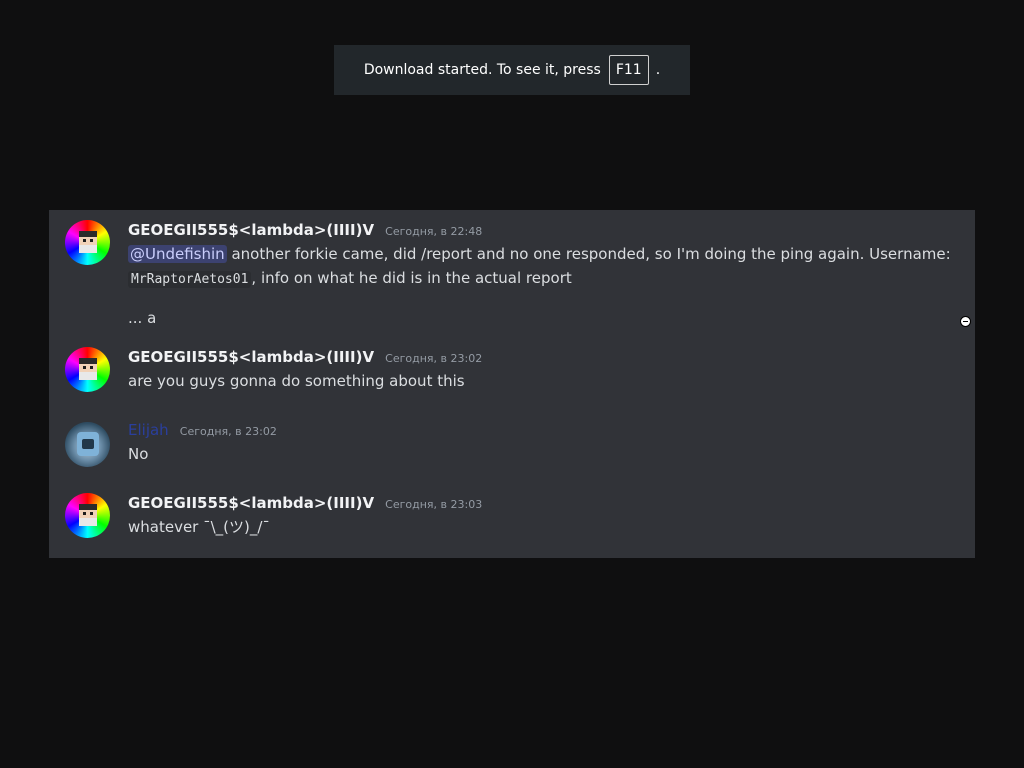 This screenshot has height=768, width=1024. Describe the element at coordinates (434, 231) in the screenshot. I see `timestamp: Сегодня, в 22:48` at that location.